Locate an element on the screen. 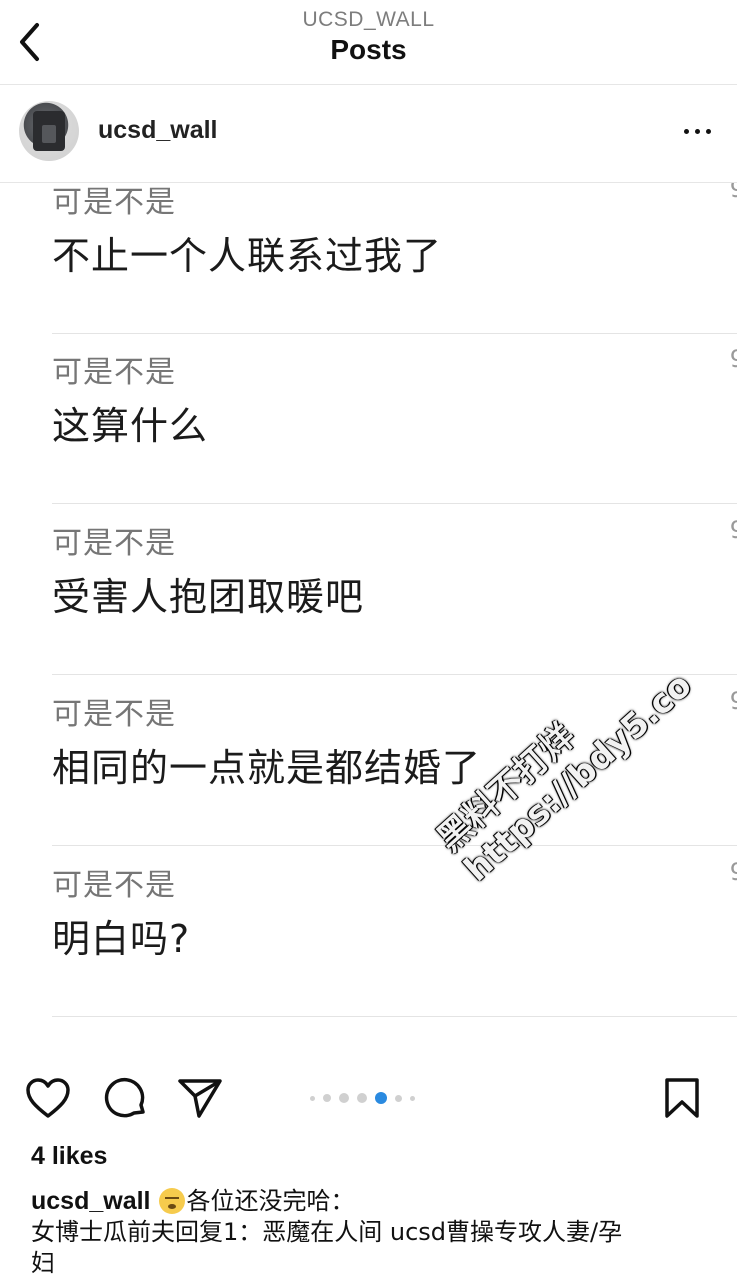  page-title: Posts is located at coordinates (368, 49).